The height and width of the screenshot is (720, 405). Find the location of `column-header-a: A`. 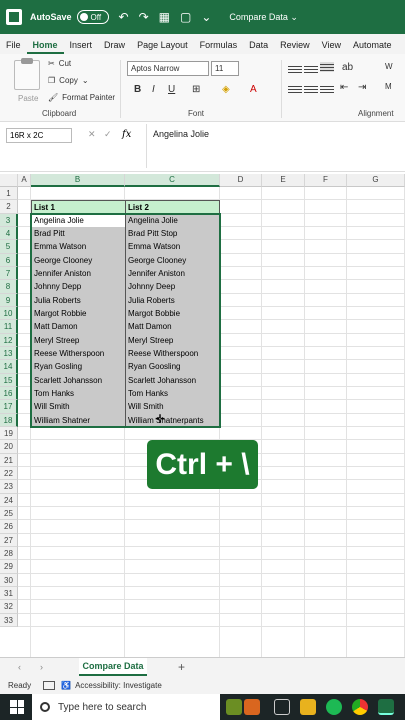

column-header-a: A is located at coordinates (24, 180).